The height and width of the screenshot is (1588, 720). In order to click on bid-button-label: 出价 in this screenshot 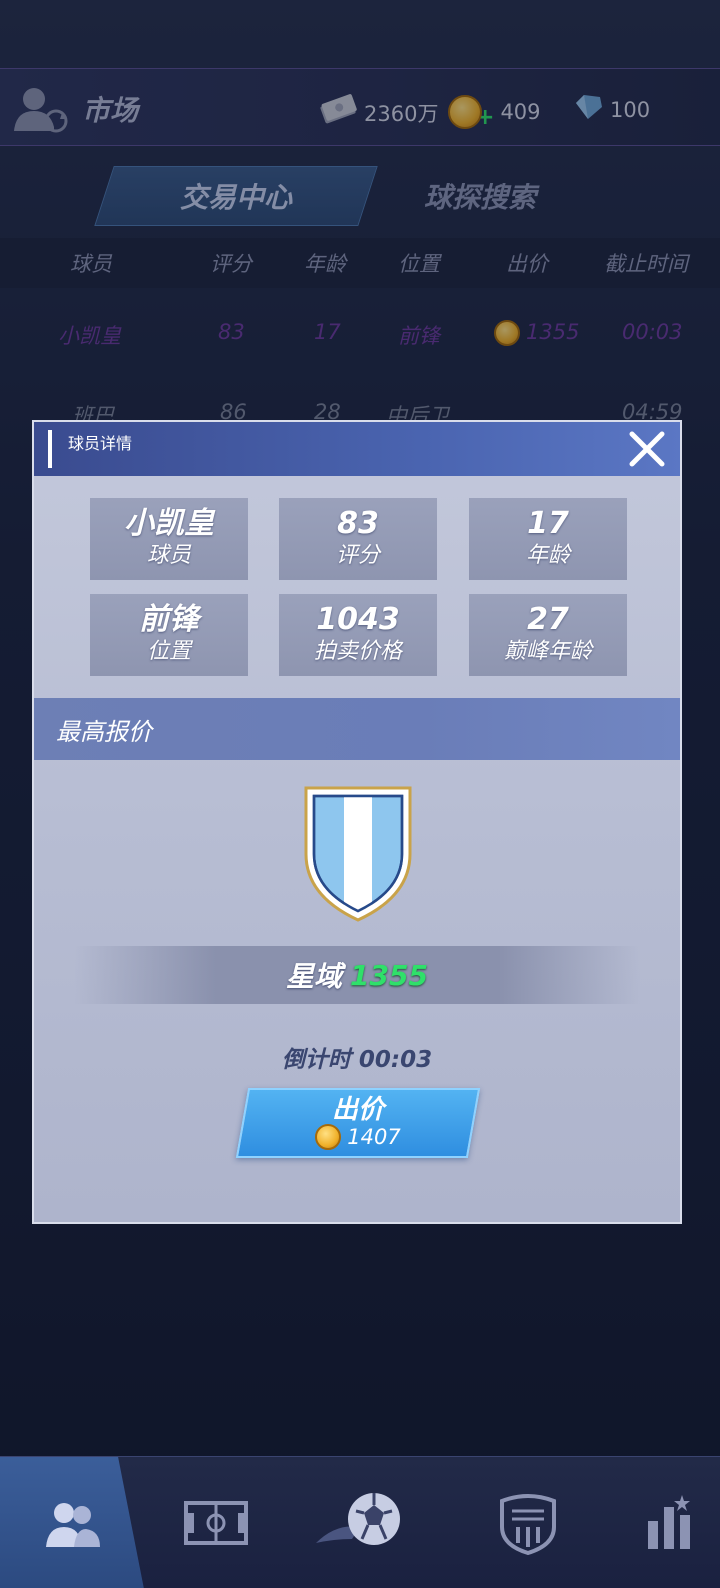, I will do `click(357, 1110)`.